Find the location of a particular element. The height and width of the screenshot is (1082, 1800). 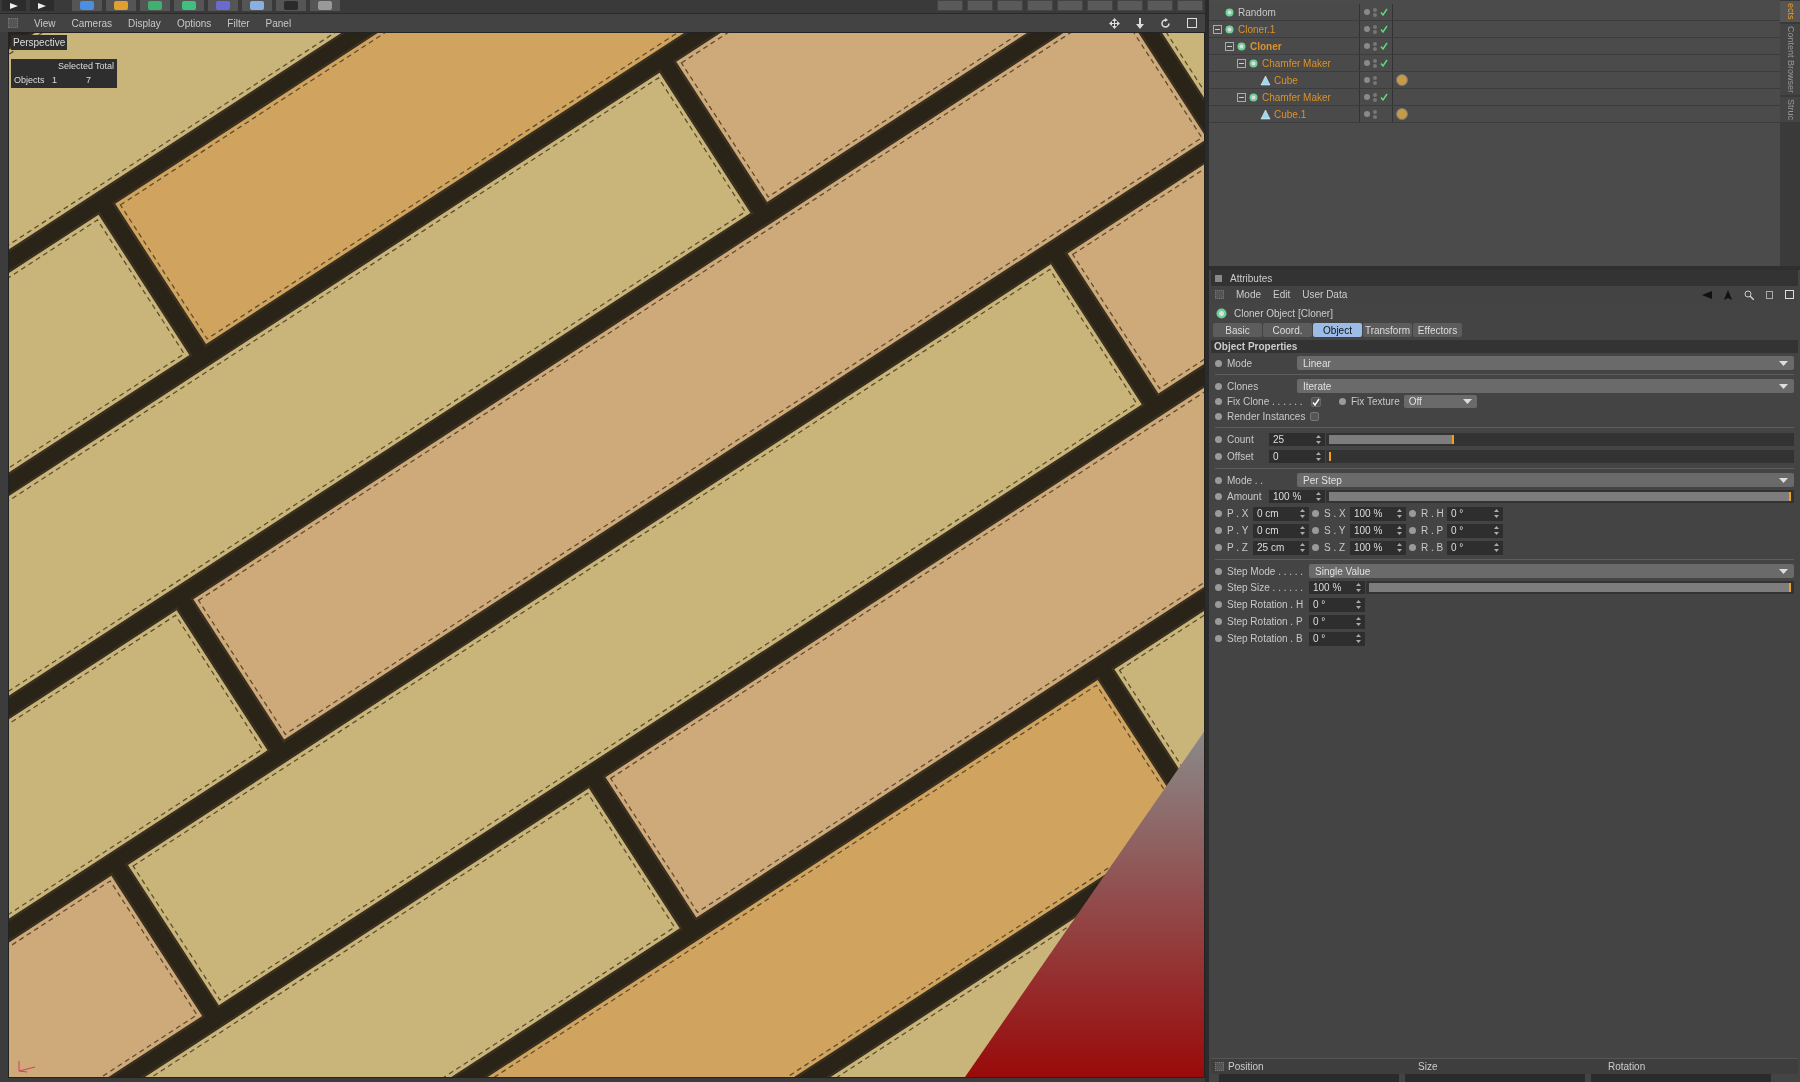

dropdown-field: Linear is located at coordinates (1545, 363).